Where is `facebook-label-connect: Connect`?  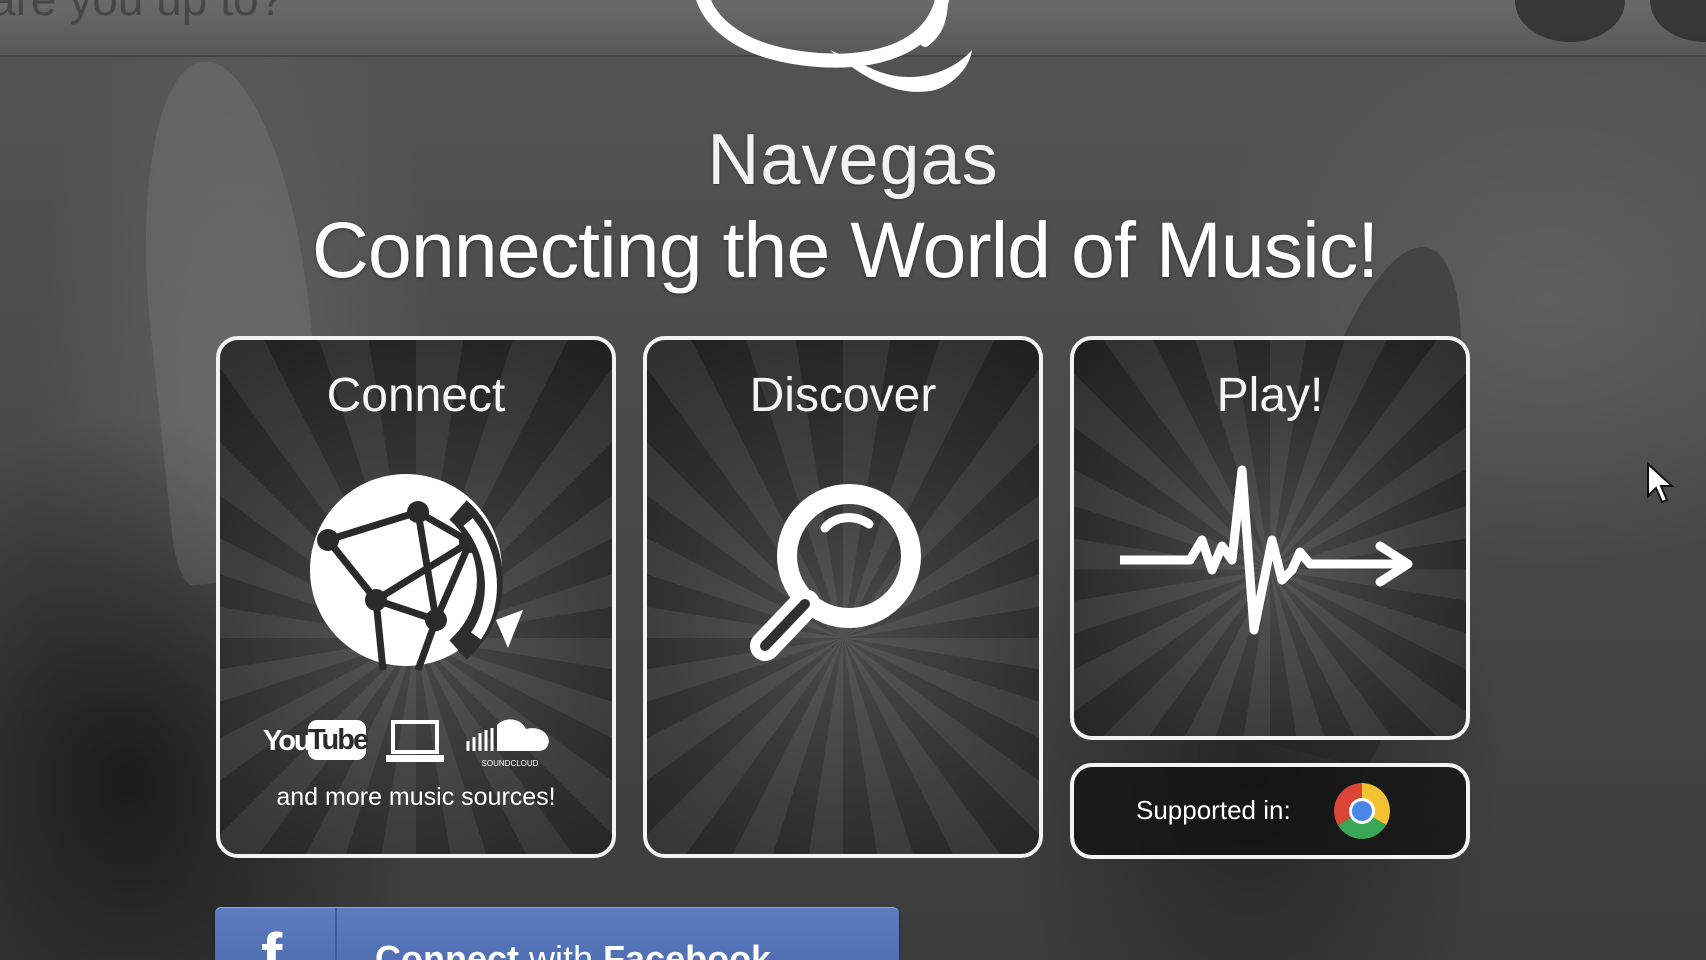
facebook-label-connect: Connect is located at coordinates (447, 949).